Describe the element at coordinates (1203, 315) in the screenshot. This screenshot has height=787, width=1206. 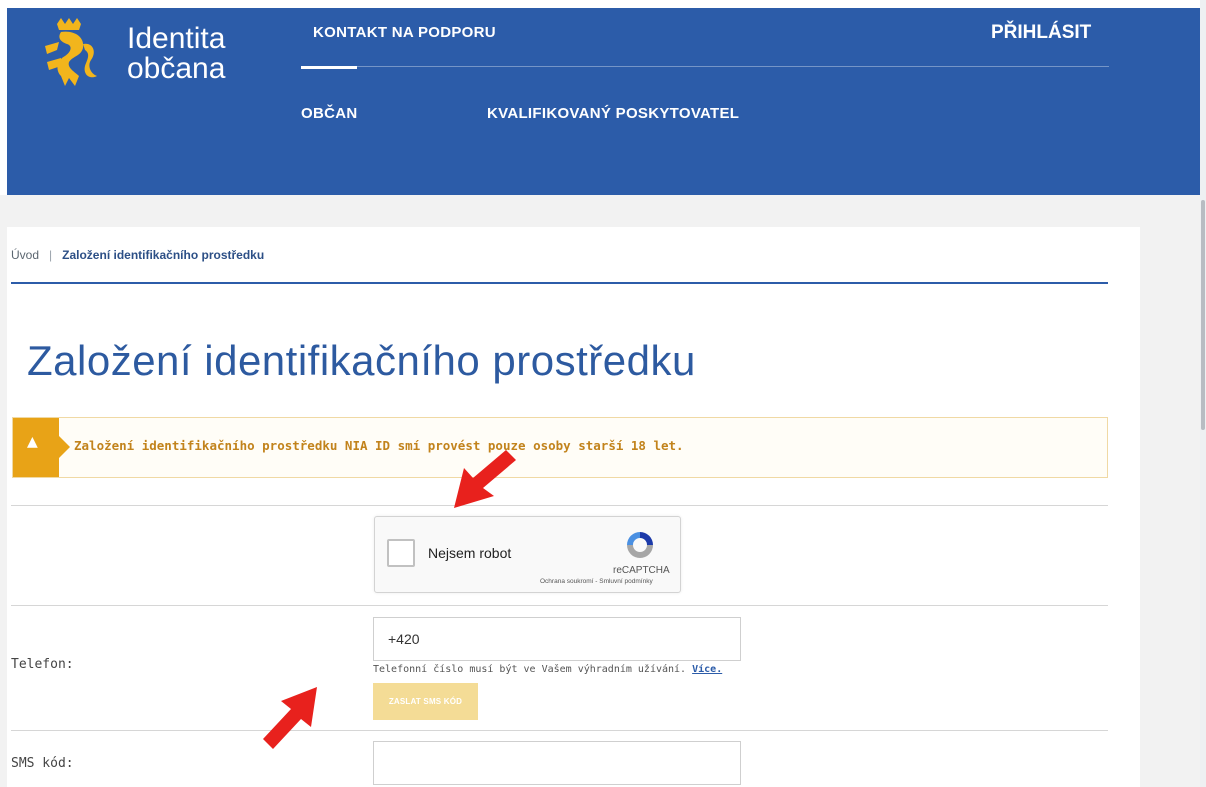
I see `scrollbar-thumb` at that location.